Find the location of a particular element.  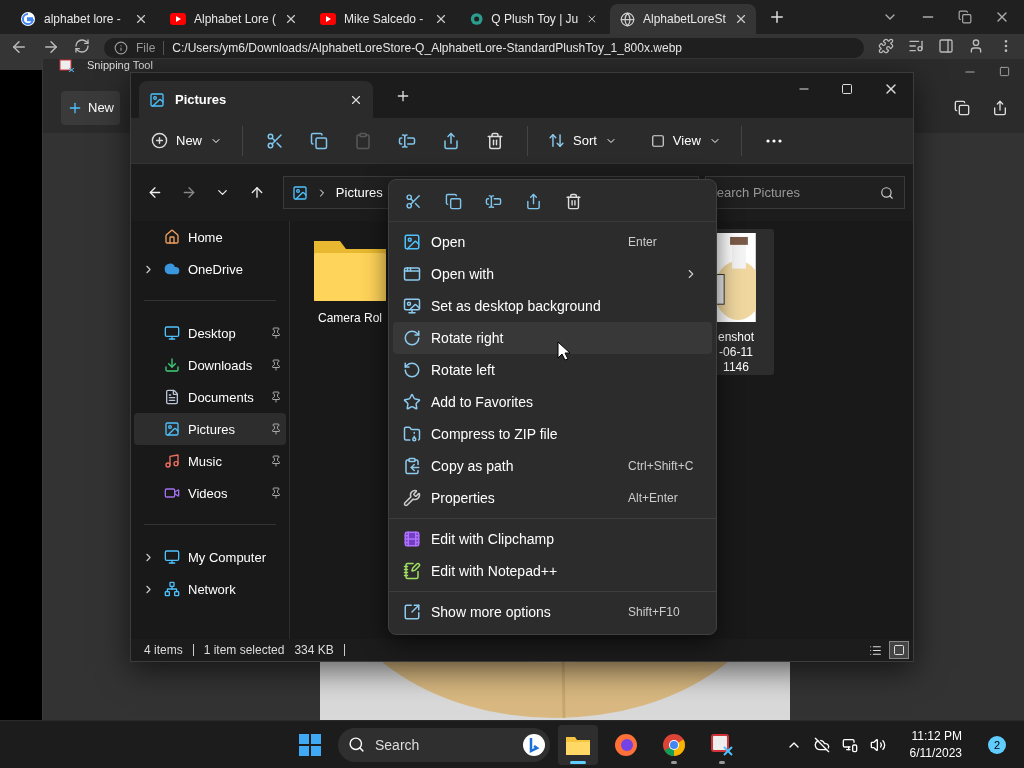

paste-icon is located at coordinates (363, 140).